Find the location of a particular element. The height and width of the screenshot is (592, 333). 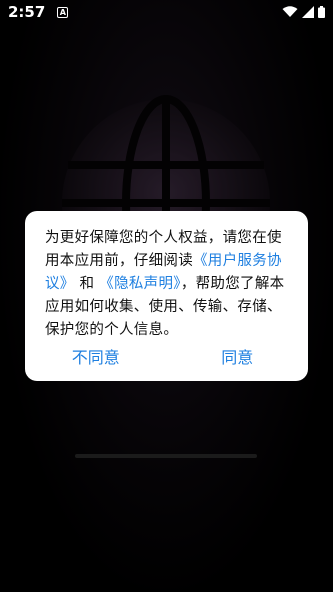

battery-icon is located at coordinates (321, 12).